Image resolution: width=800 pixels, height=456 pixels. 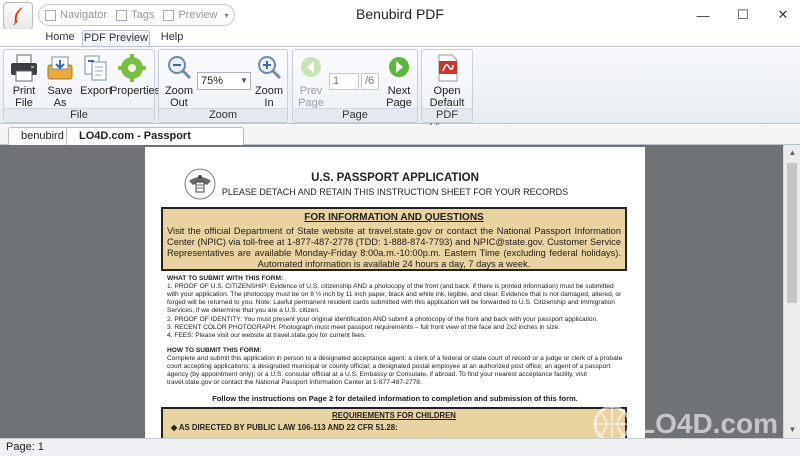 What do you see at coordinates (399, 67) in the screenshot?
I see `next-arrow-icon` at bounding box center [399, 67].